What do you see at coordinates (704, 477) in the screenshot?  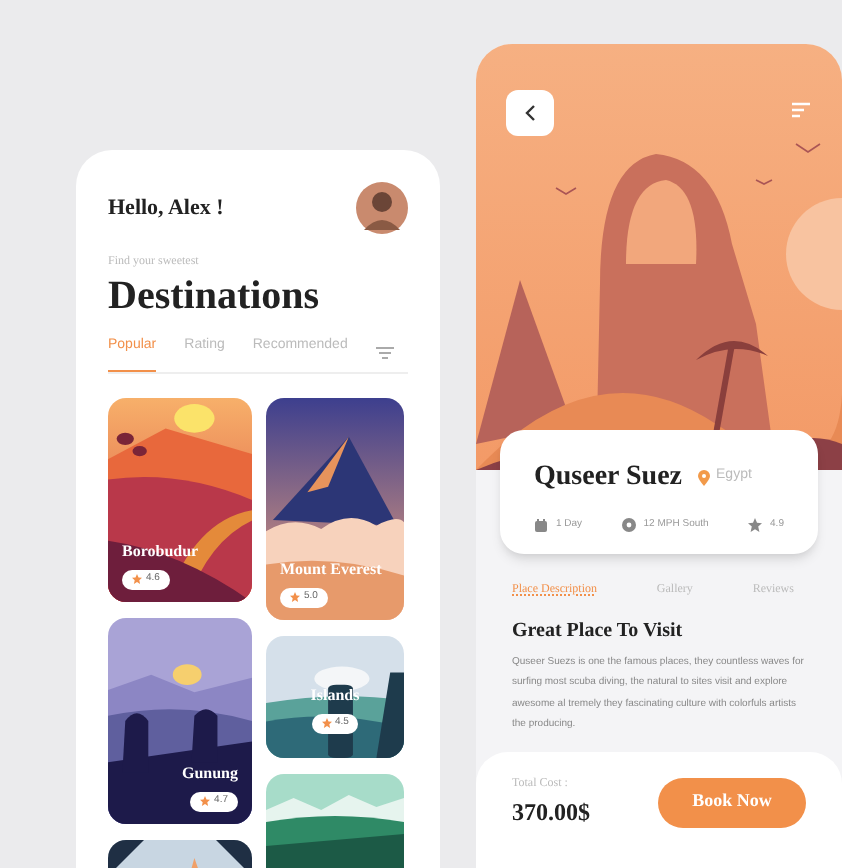 I see `location-pin-icon` at bounding box center [704, 477].